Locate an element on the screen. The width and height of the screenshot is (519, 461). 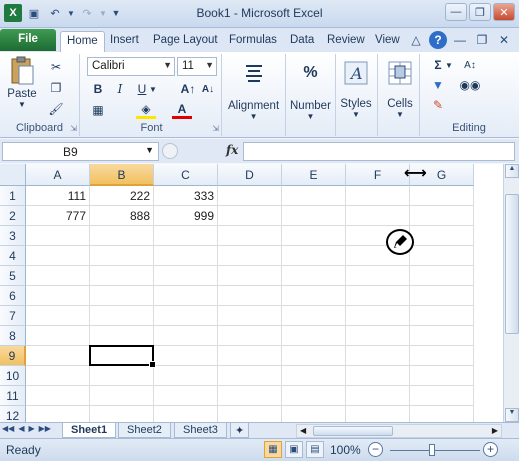
copy-icon: ❐ is located at coordinates (56, 88).